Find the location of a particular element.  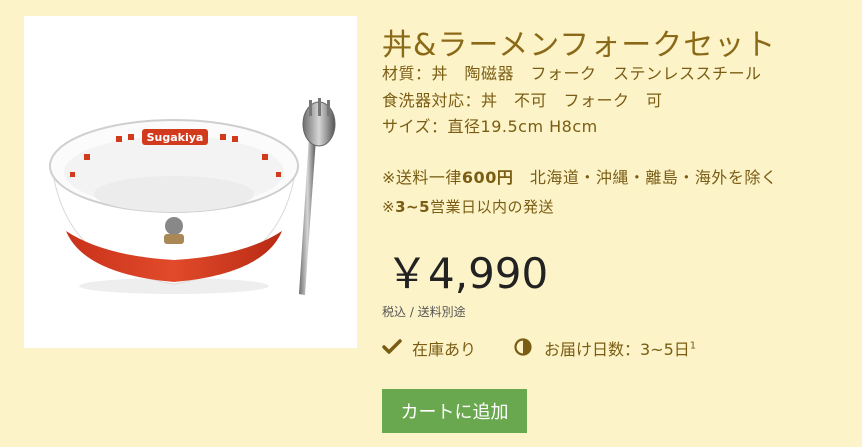

dishwasher-text: 食洗器対応：丼 不可 フォーク 可 is located at coordinates (522, 100).